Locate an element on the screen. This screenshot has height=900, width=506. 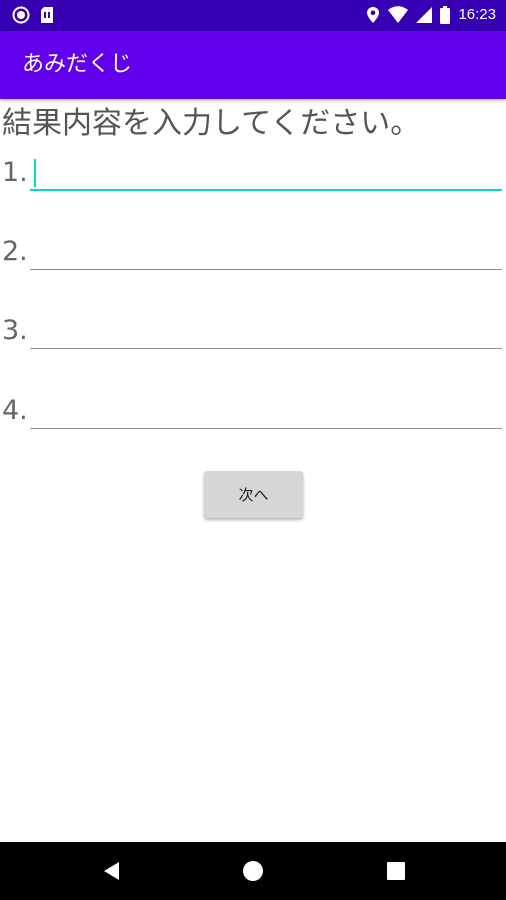
text-cursor is located at coordinates (35, 173).